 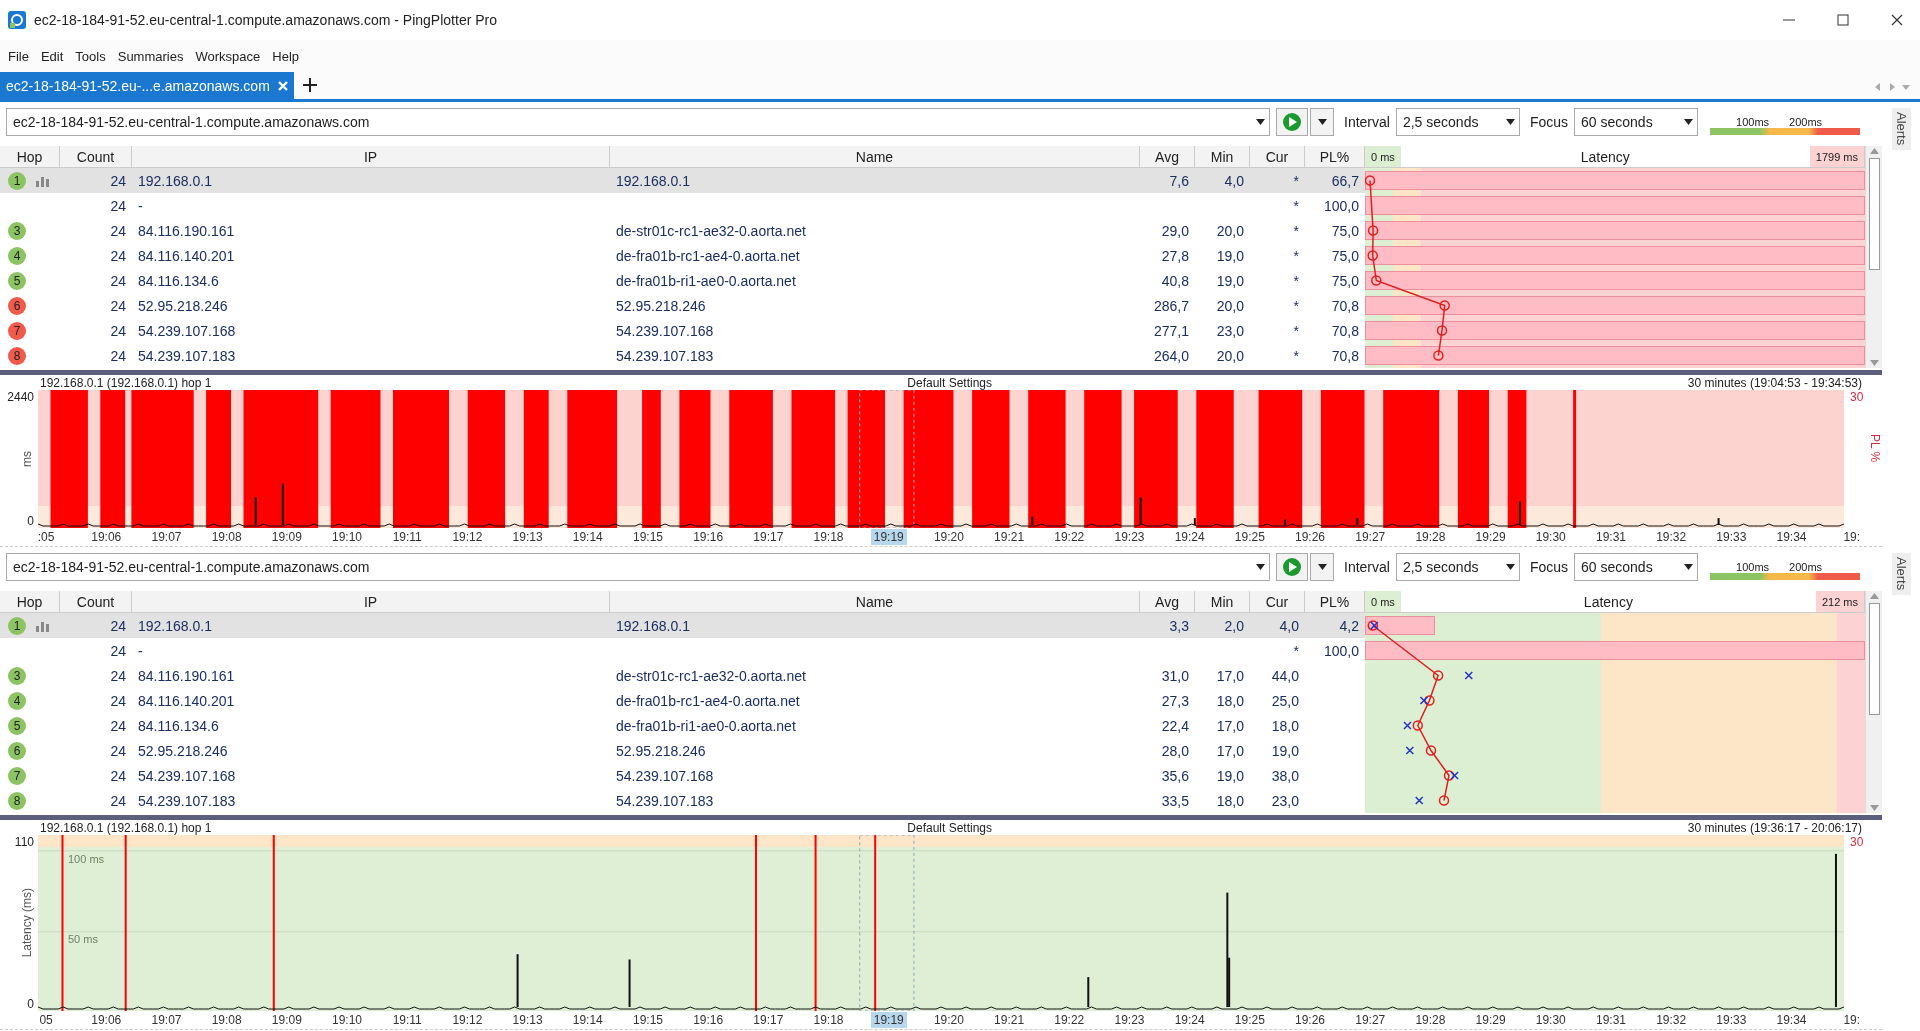 I want to click on table-row: 7 24 54.239.107.168 54.239.107.168 35,6 19,0 38,0, so click(x=932, y=775).